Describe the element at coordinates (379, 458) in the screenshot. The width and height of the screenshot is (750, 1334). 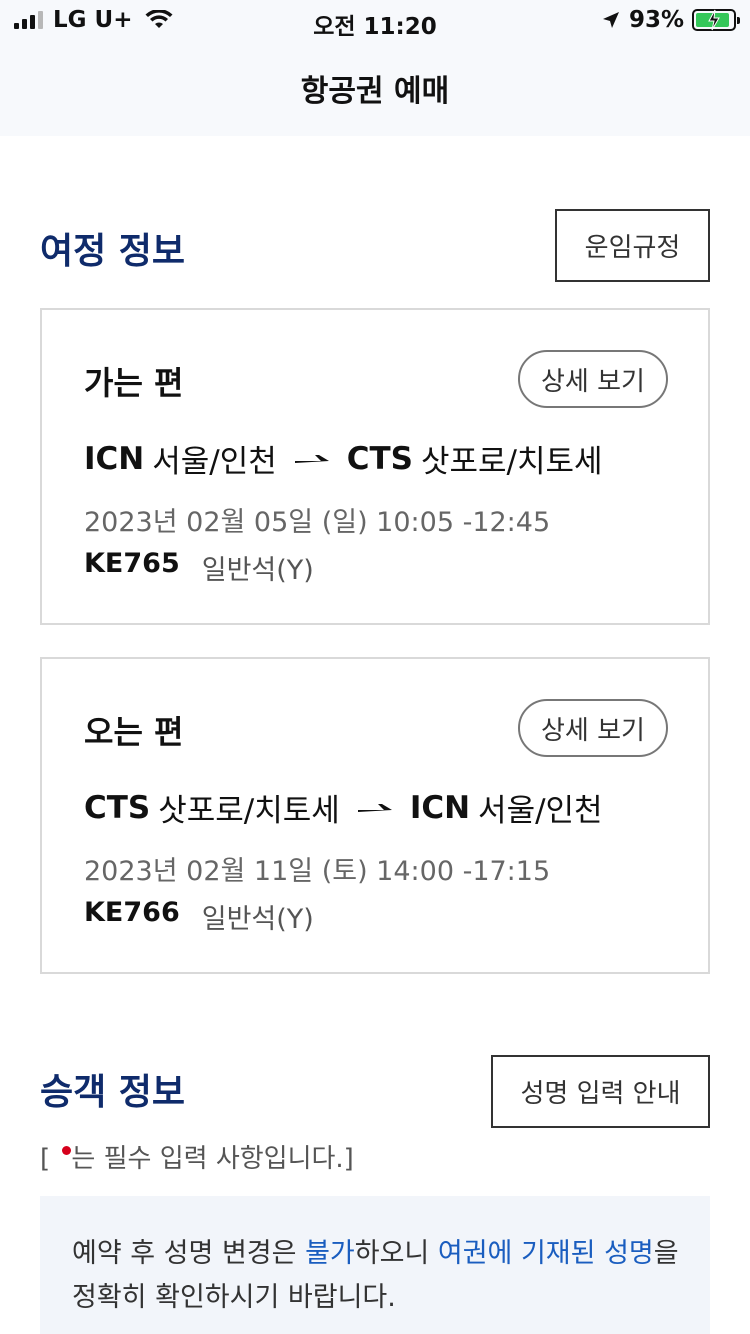
I see `outbound-to-code: CTS` at that location.